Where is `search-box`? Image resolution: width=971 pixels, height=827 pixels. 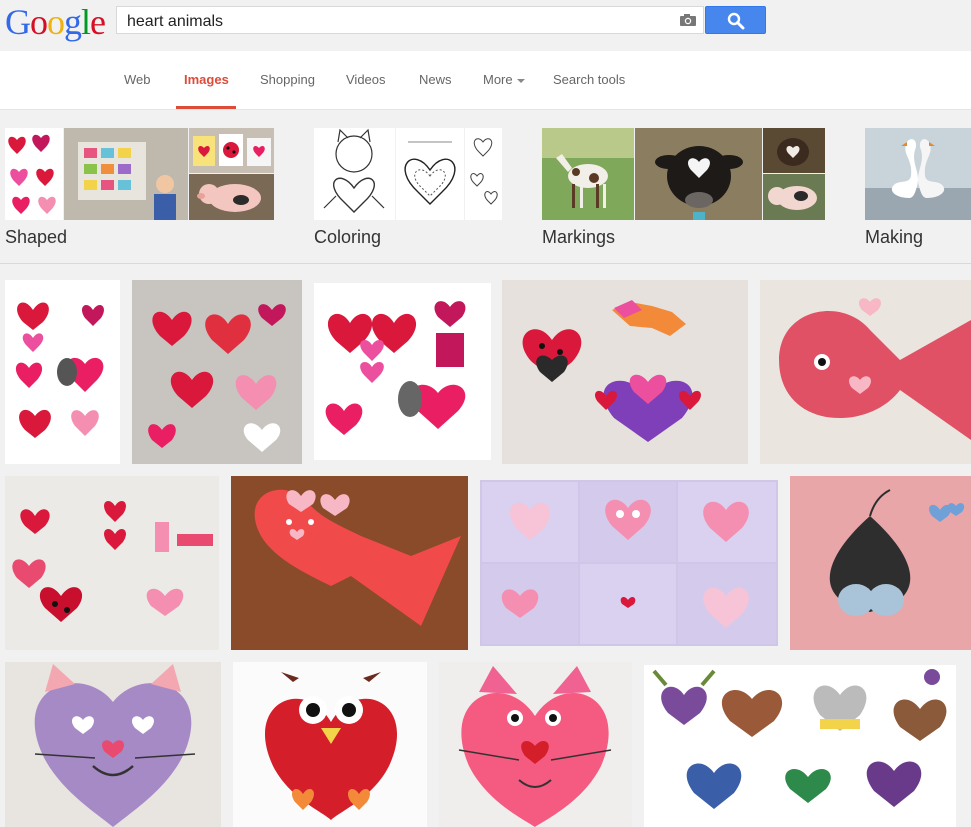
search-box is located at coordinates (410, 20).